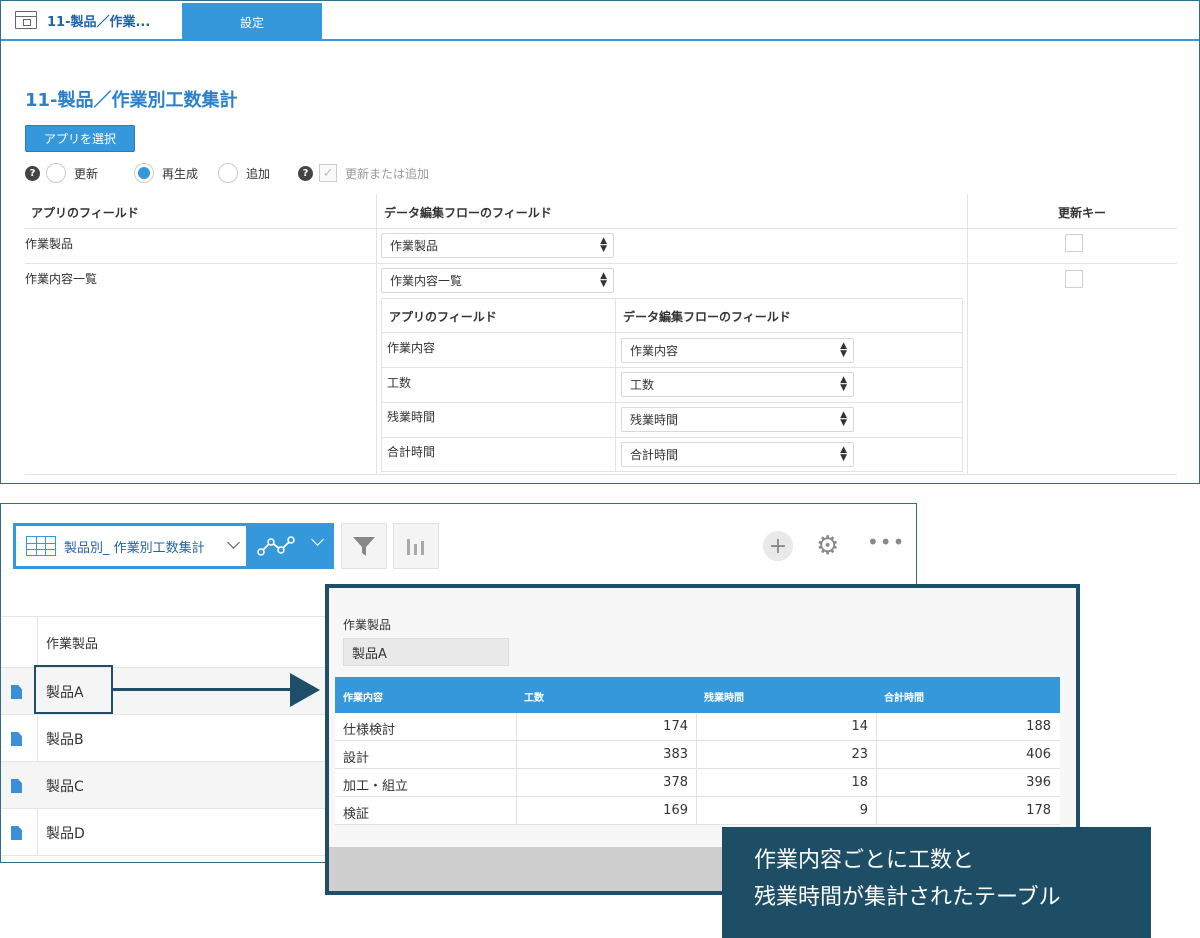 This screenshot has height=938, width=1200. I want to click on table-cell: 169, so click(675, 810).